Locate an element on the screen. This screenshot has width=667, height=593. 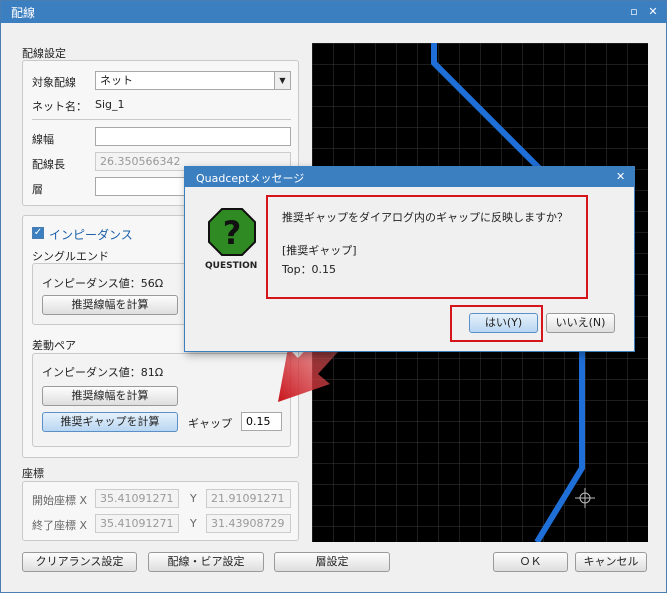
message-line-3: Top：0.15 is located at coordinates (309, 269).